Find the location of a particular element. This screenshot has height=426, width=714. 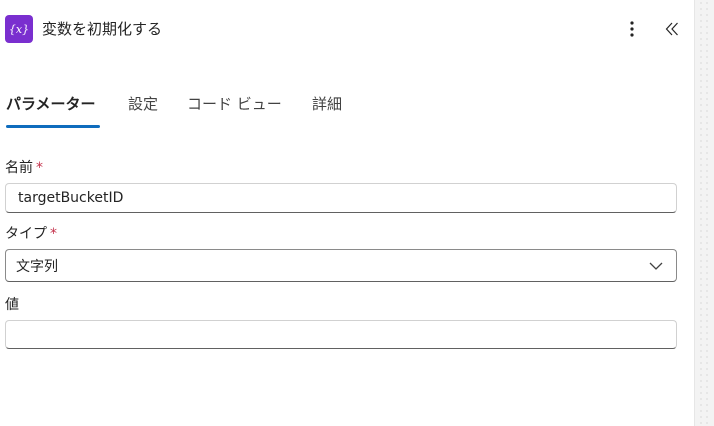

name-input: targetBucketID is located at coordinates (341, 198).